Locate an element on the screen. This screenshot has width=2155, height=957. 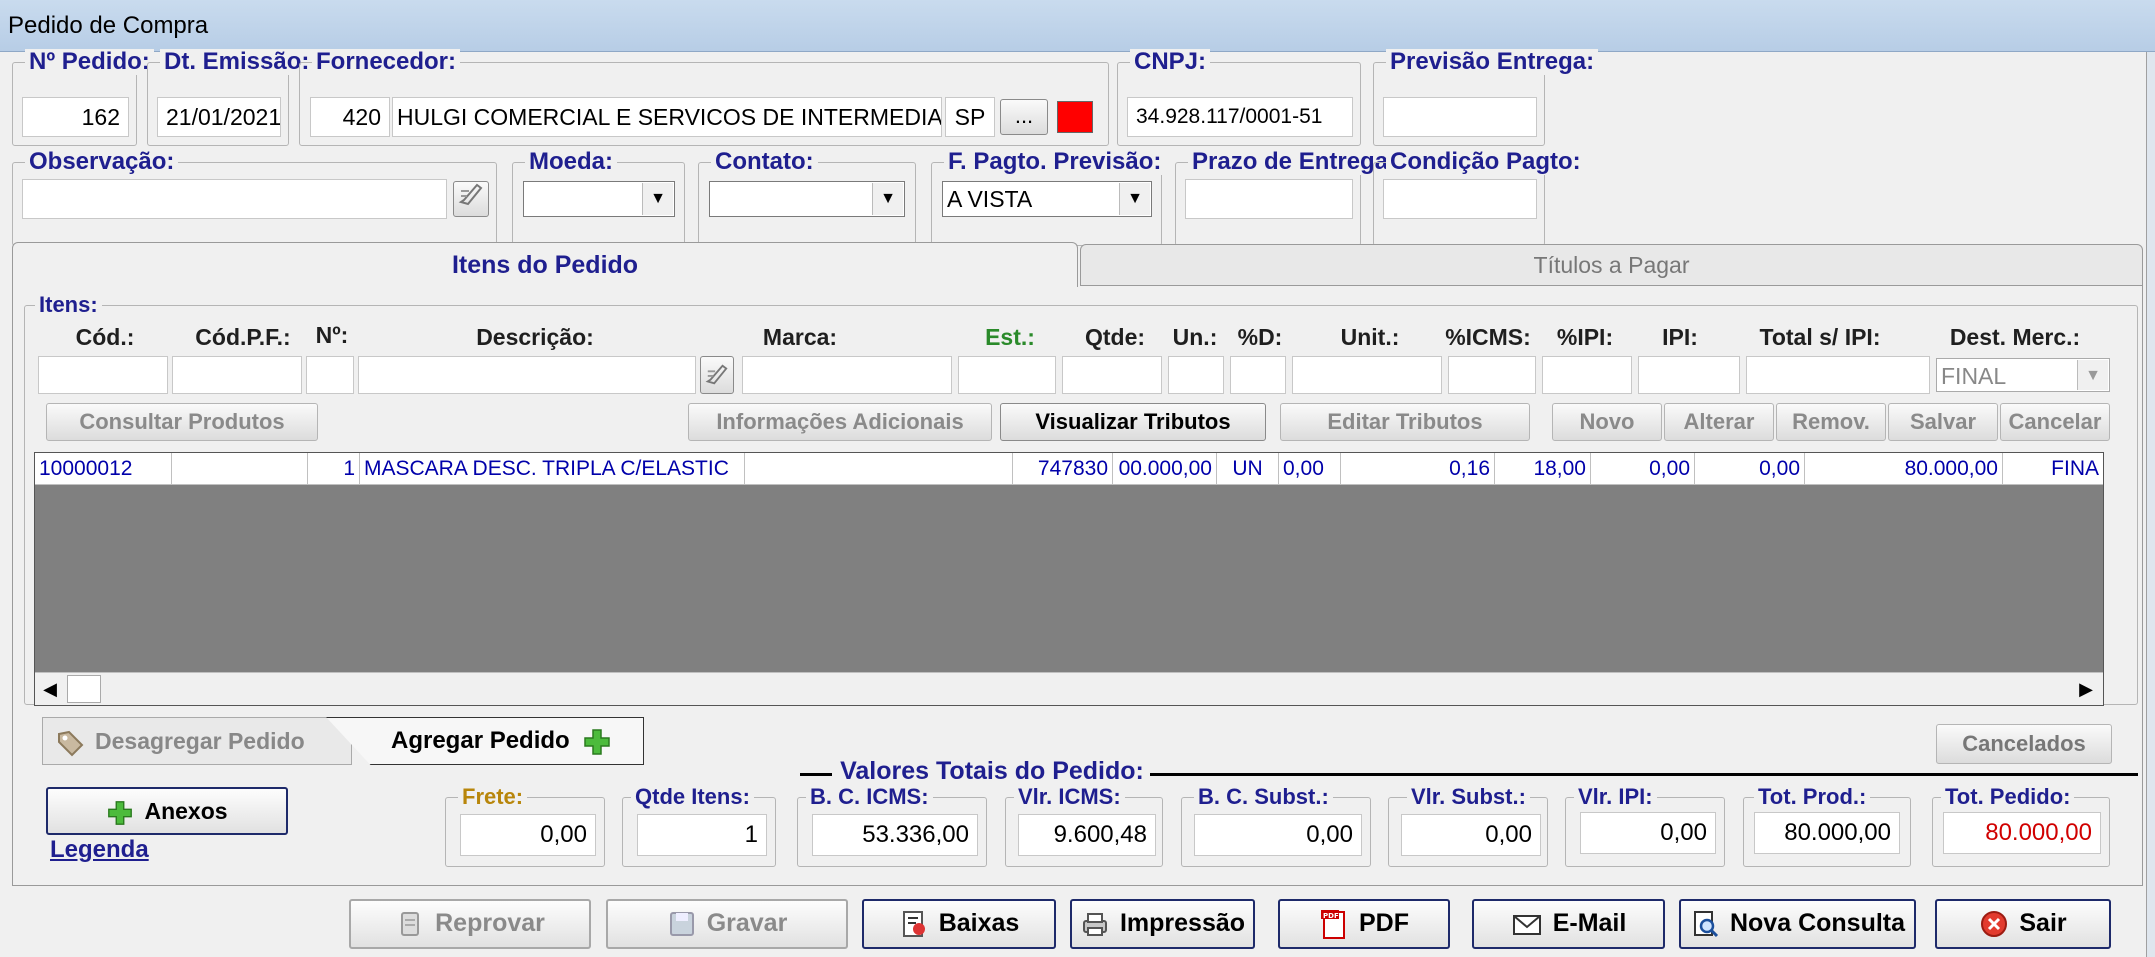
alterar-button: Alterar is located at coordinates (1719, 422).